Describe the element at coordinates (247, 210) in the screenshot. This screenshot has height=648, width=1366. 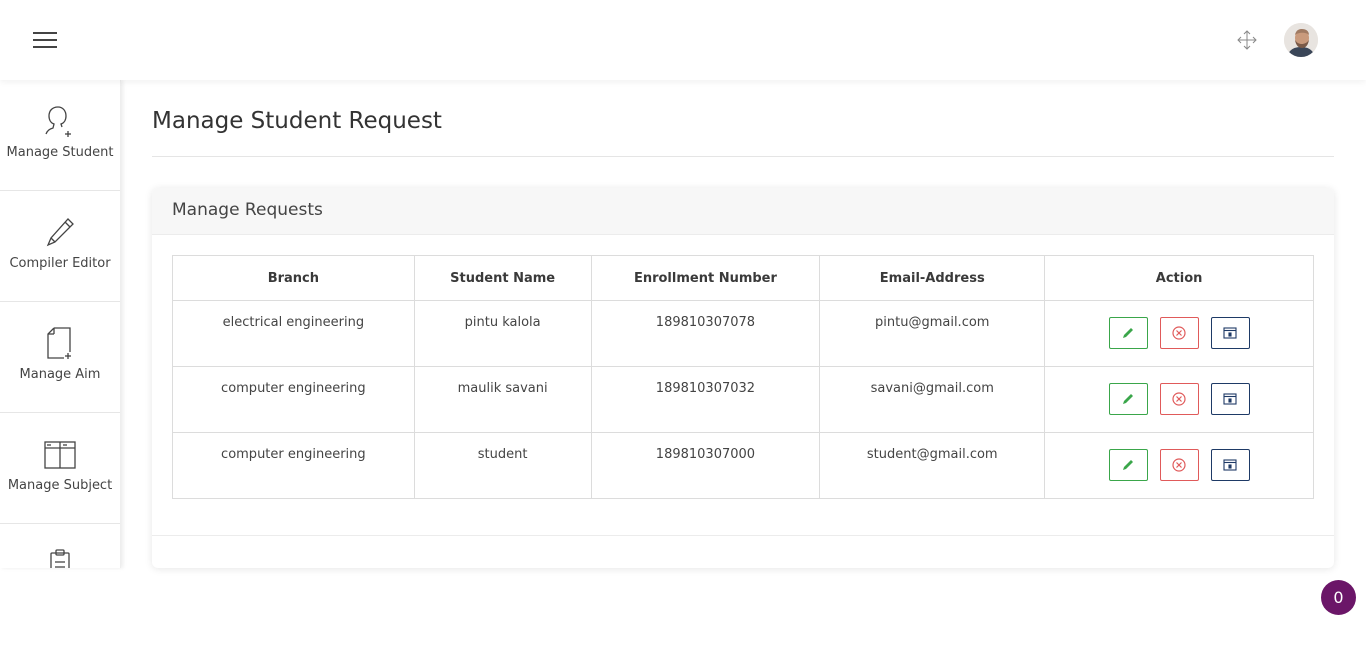
I see `card-title: Manage Requests` at that location.